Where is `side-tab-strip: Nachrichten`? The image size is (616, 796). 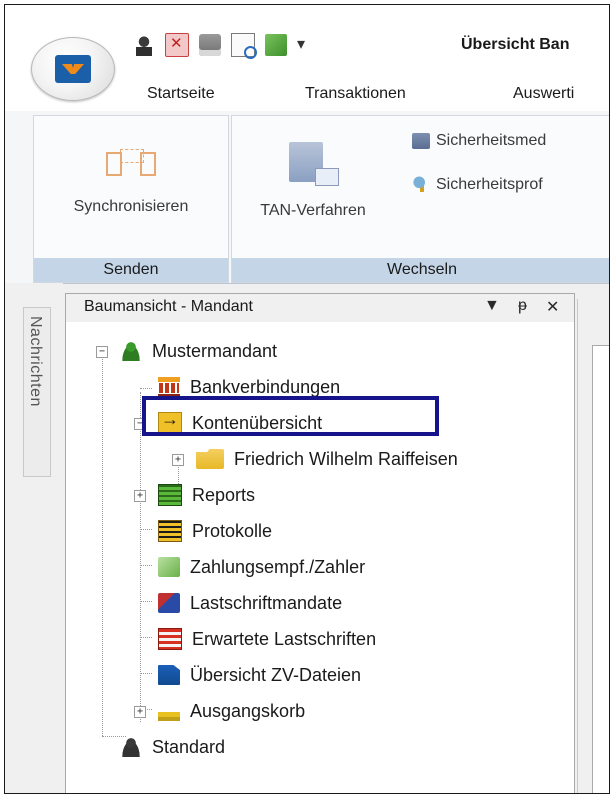 side-tab-strip: Nachrichten is located at coordinates (34, 538).